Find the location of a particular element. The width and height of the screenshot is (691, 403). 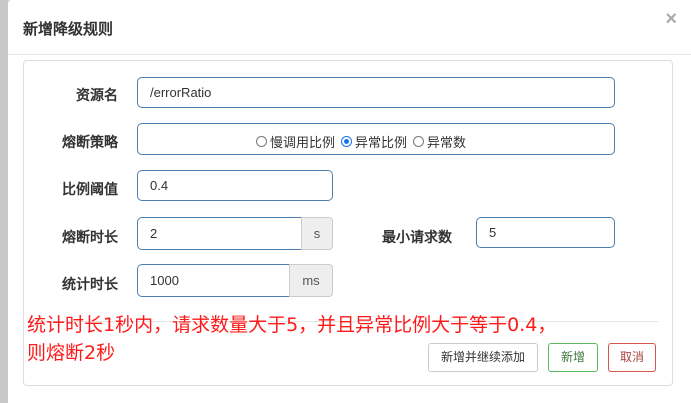

radio-error-ratio: 异常比例 is located at coordinates (374, 141).